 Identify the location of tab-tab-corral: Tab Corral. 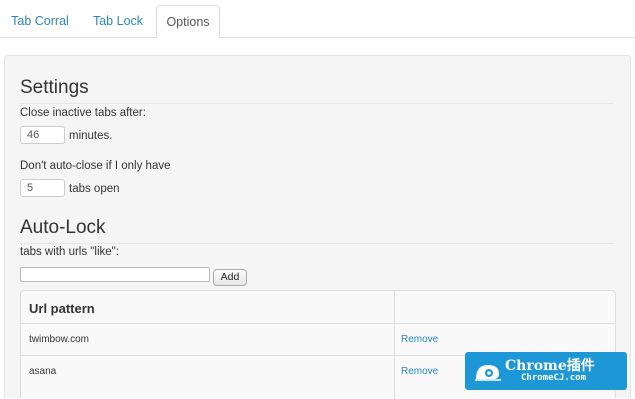
(40, 21).